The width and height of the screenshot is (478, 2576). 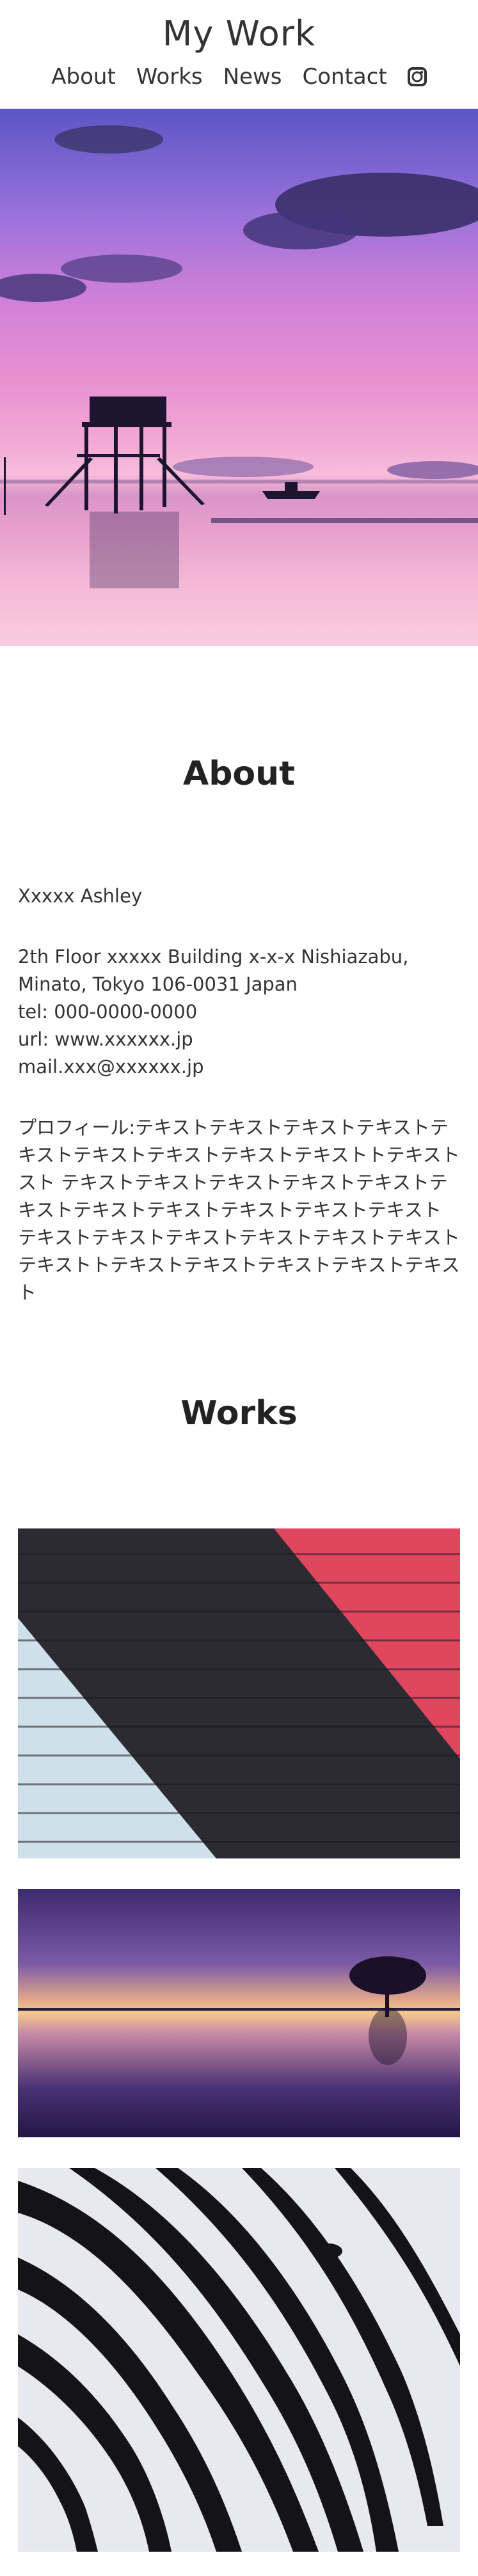 I want to click on instagram-icon, so click(x=417, y=76).